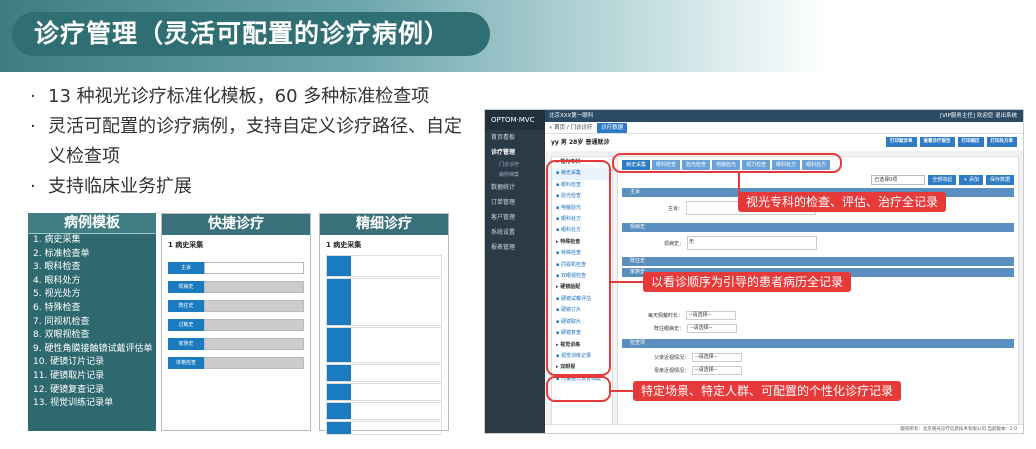 Image resolution: width=1036 pixels, height=449 pixels. What do you see at coordinates (818, 261) in the screenshot?
I see `section-past: 既往史` at bounding box center [818, 261].